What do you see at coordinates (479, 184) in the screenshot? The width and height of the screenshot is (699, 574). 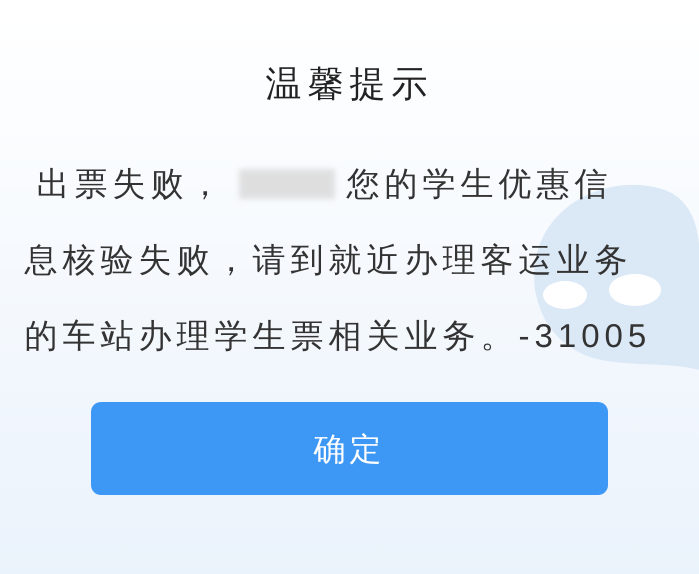 I see `message-text: 您的学生优惠信` at bounding box center [479, 184].